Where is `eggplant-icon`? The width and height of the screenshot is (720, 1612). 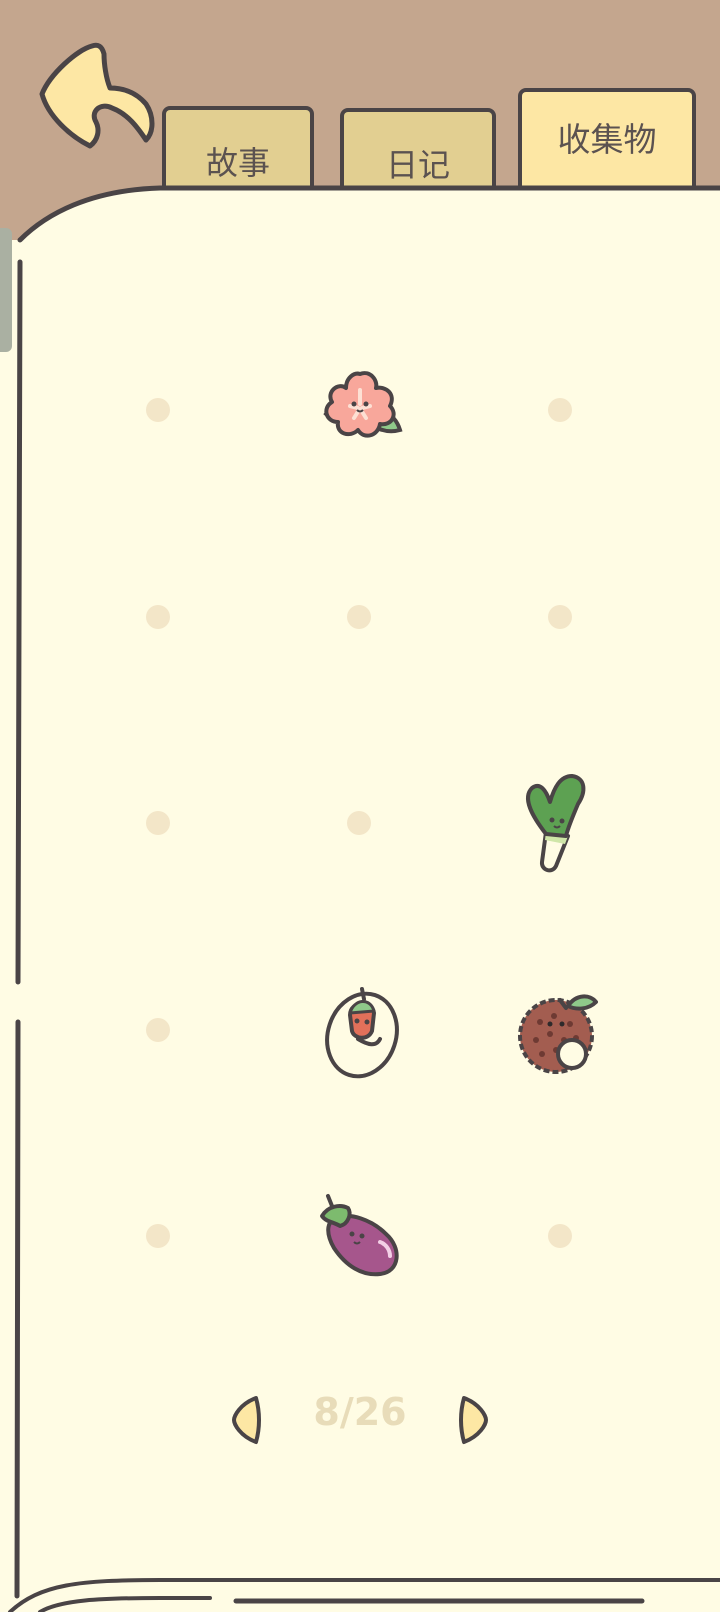 eggplant-icon is located at coordinates (359, 1235).